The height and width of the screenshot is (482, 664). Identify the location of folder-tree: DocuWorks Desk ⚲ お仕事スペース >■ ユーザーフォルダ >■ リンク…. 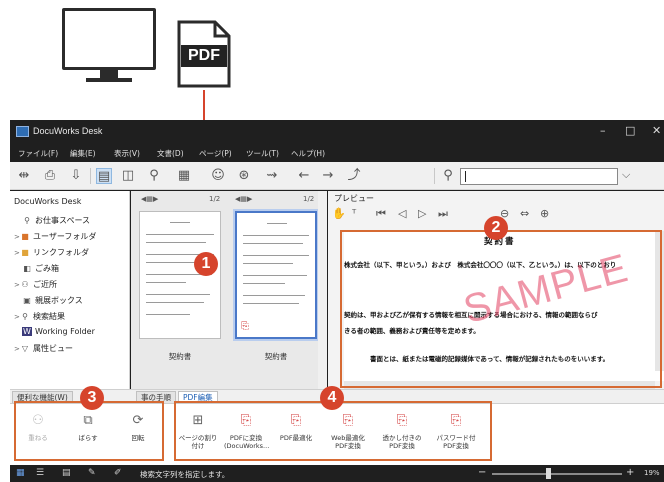
(70, 290).